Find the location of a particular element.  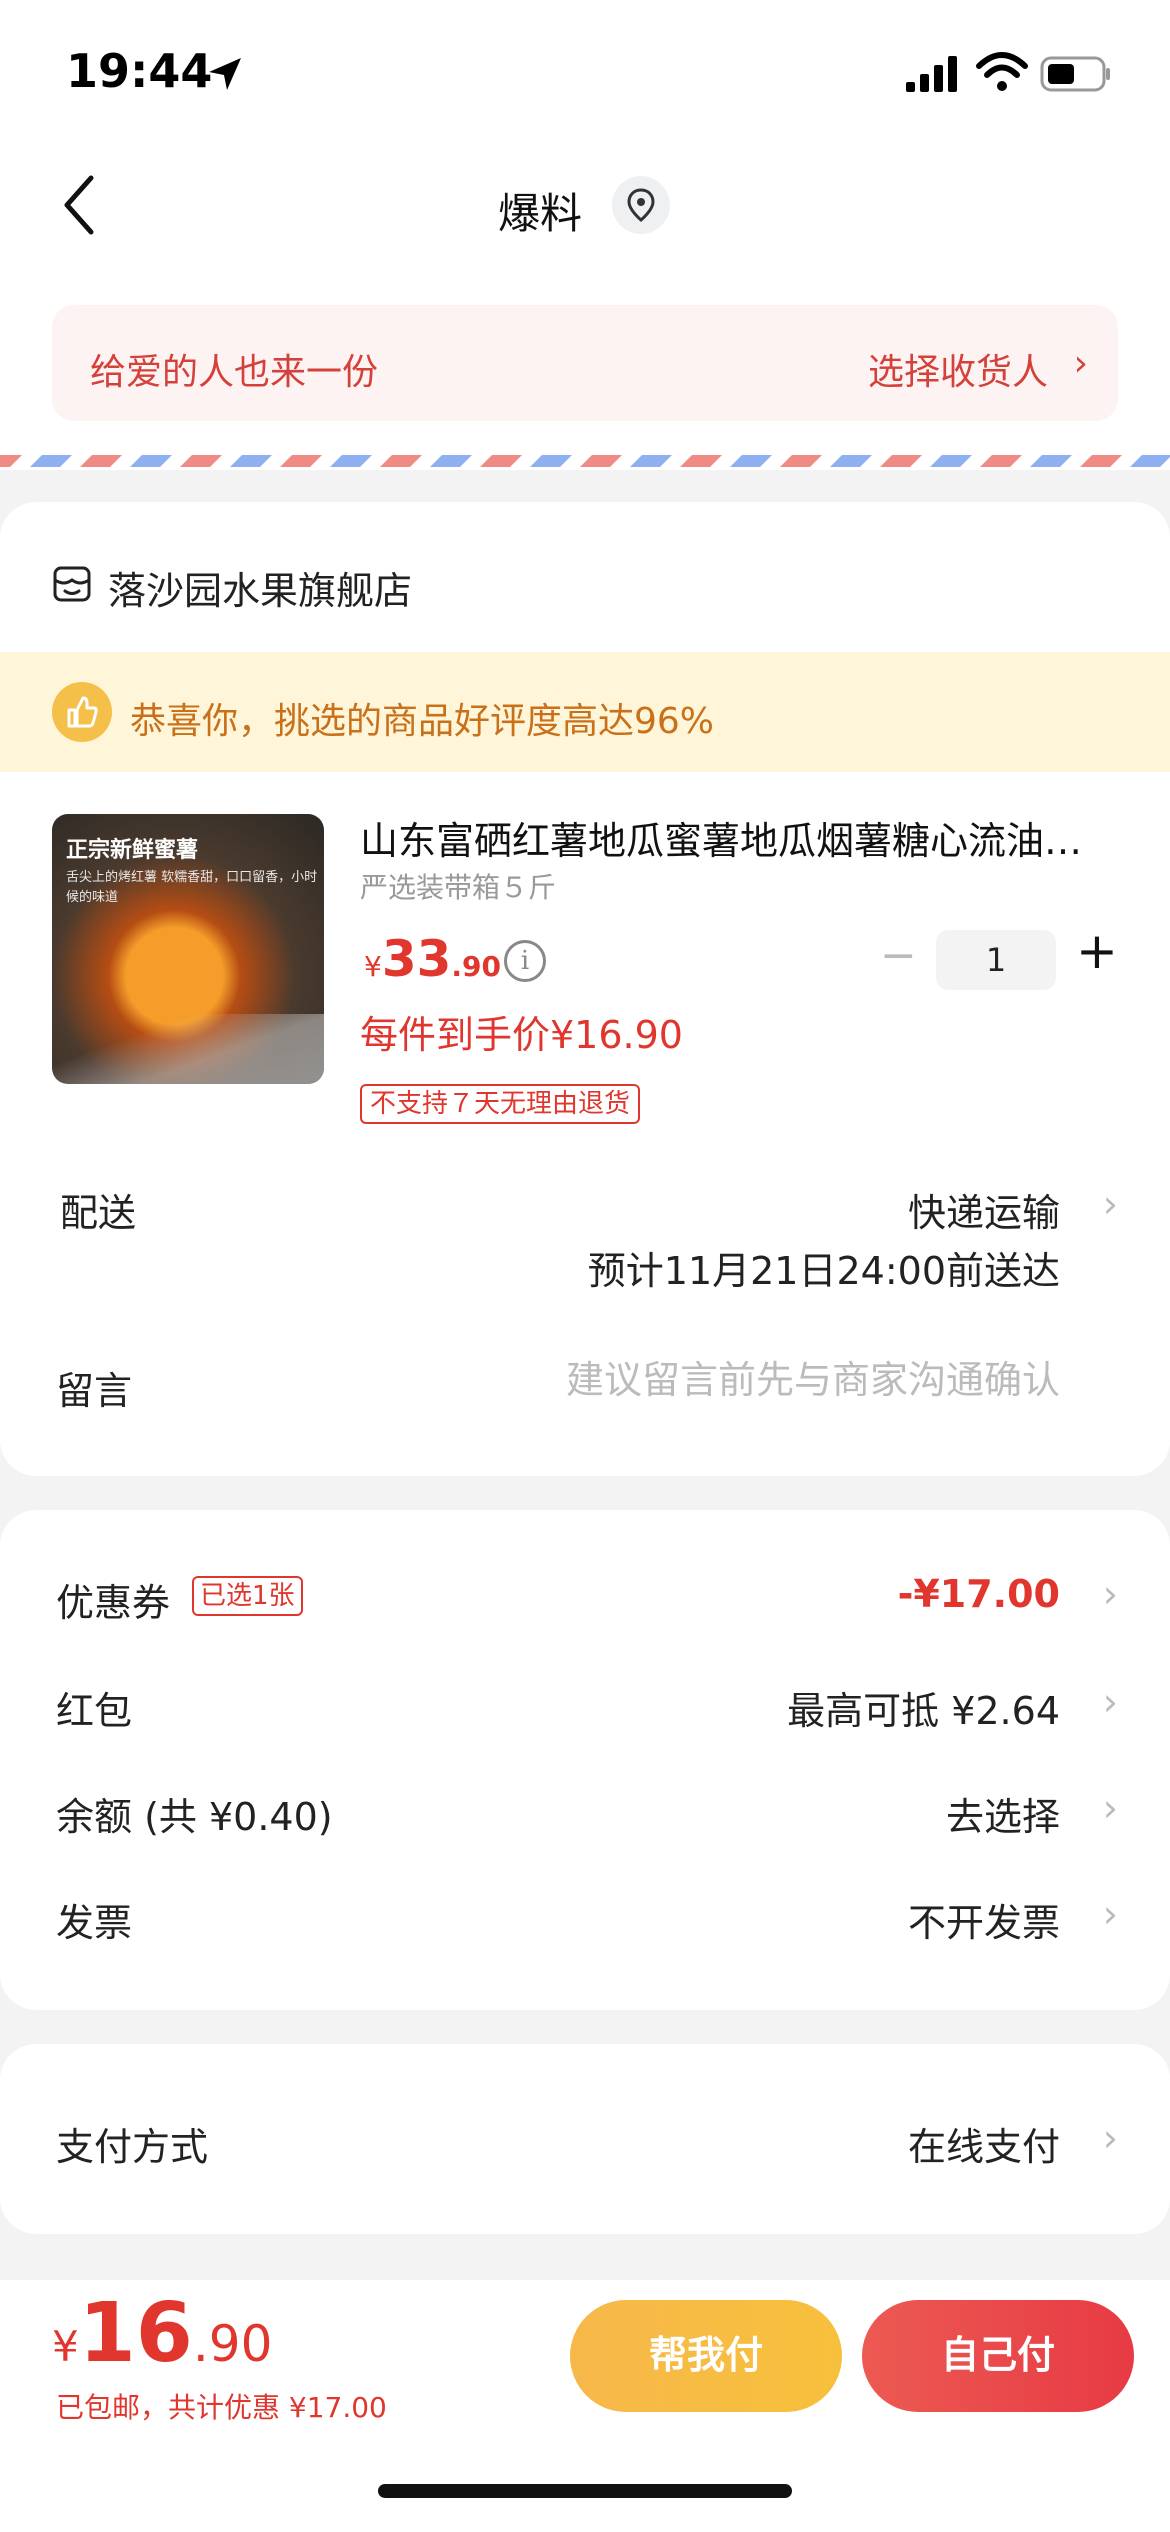

quantity-increase-button: + is located at coordinates (1097, 951).